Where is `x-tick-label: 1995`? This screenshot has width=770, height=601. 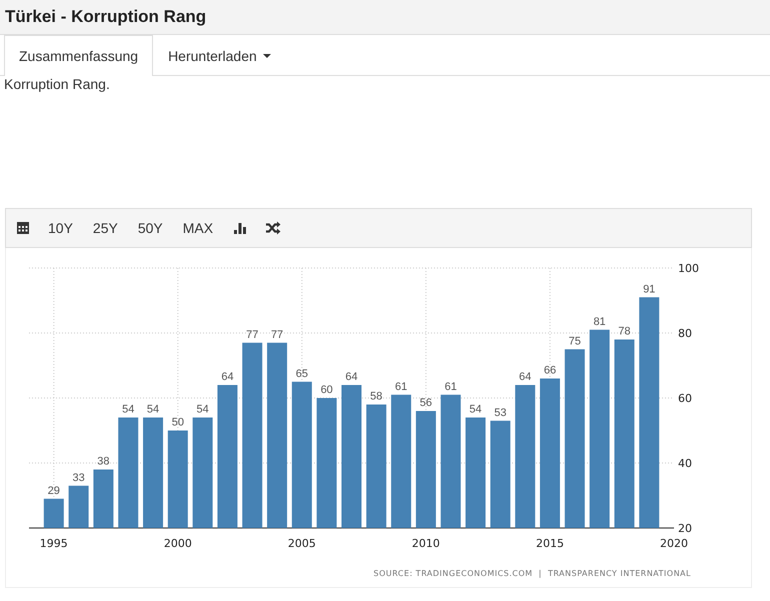 x-tick-label: 1995 is located at coordinates (54, 543).